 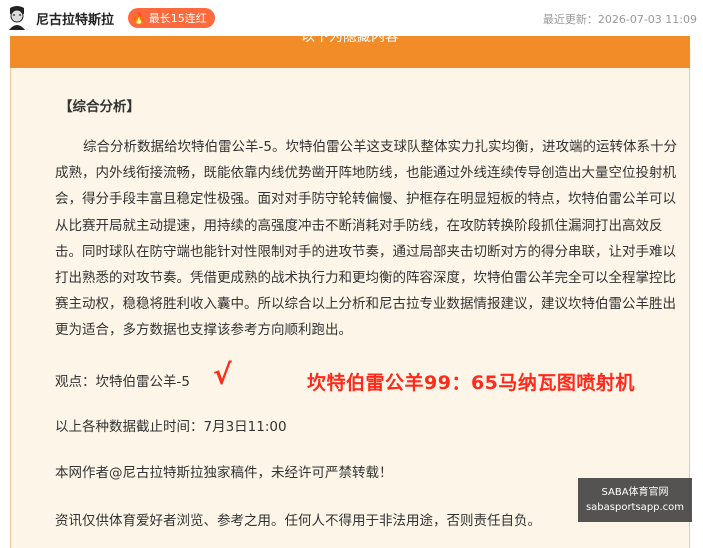 I want to click on section-heading: 【综合分析】, so click(x=99, y=107).